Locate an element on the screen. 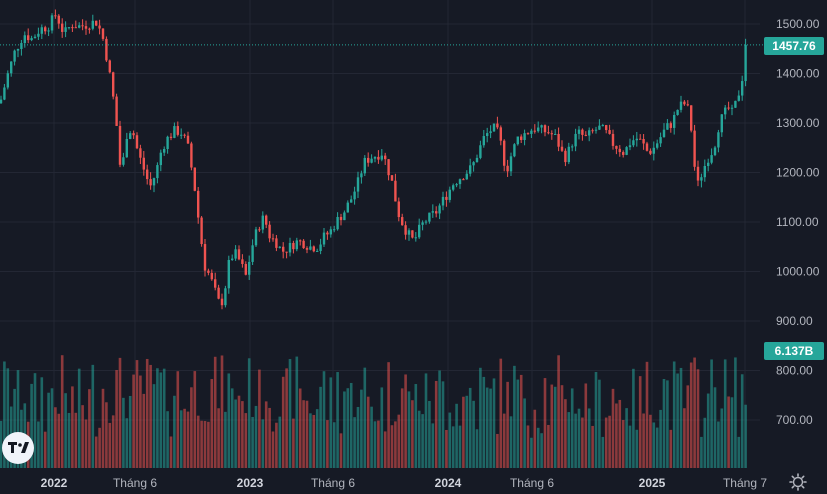  price-tick-label: 1200.00 is located at coordinates (798, 173).